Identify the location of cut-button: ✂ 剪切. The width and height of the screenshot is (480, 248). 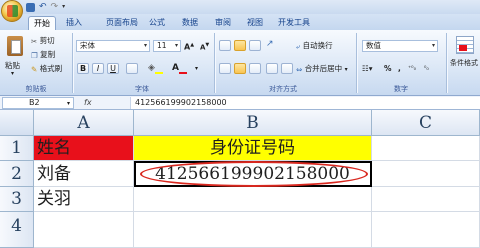
(43, 41).